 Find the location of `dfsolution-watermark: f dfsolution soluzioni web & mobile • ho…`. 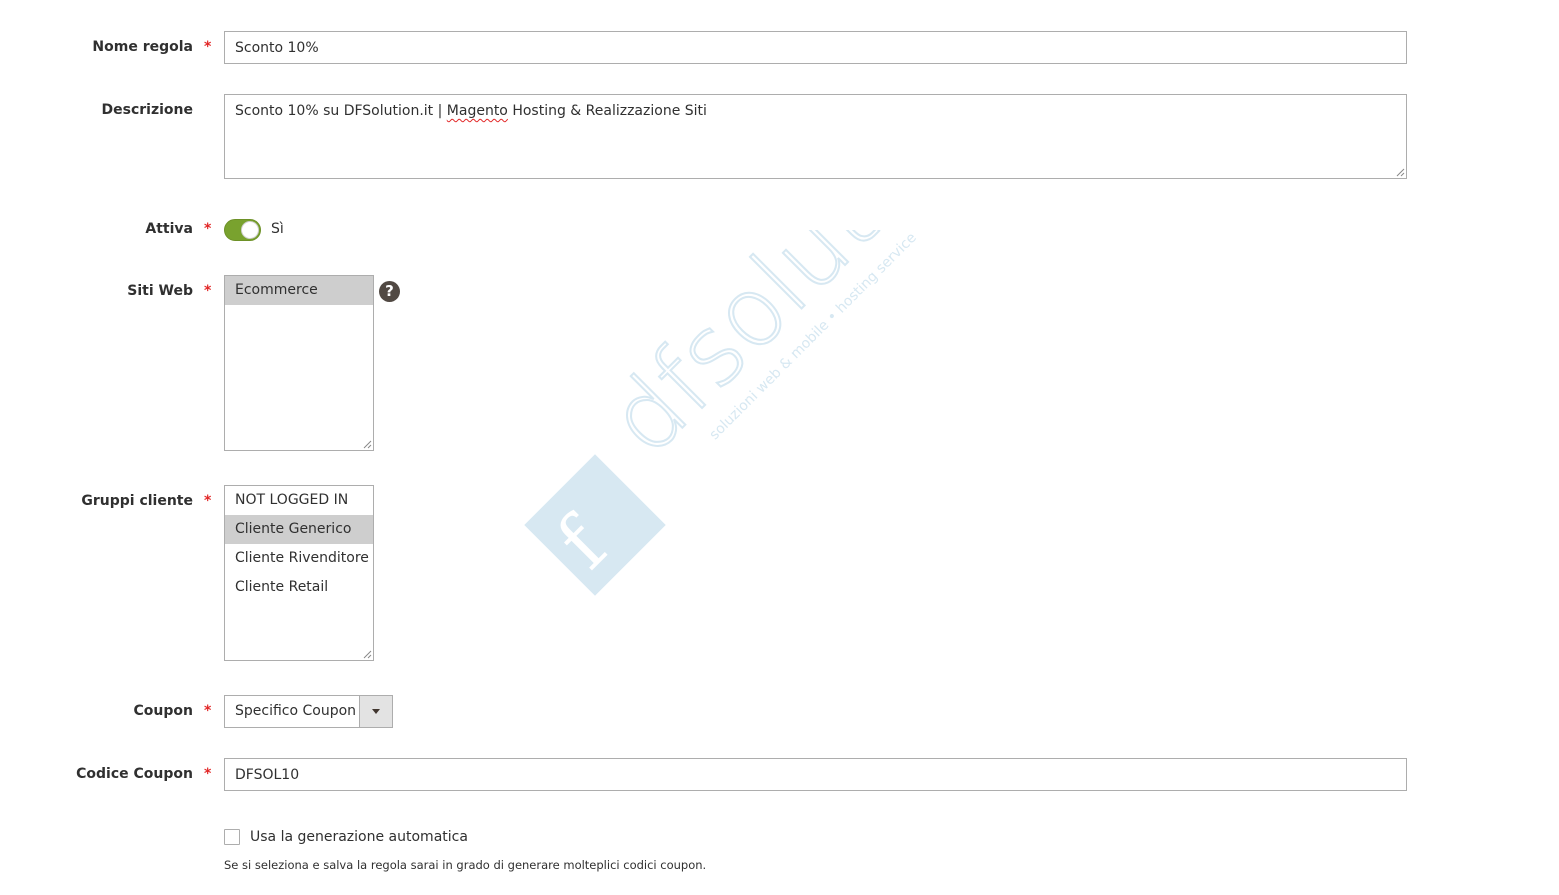

dfsolution-watermark: f dfsolution soluzioni web & mobile • ho… is located at coordinates (742, 413).